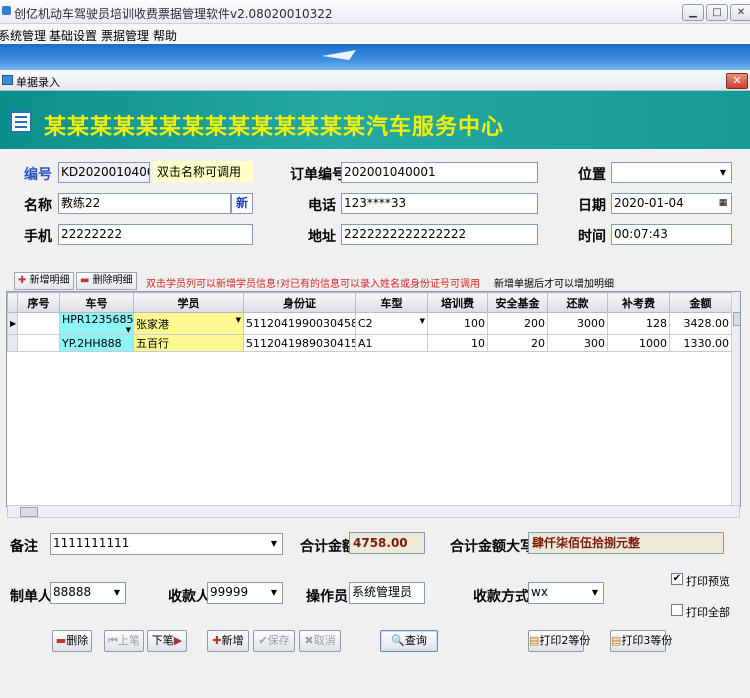  Describe the element at coordinates (228, 641) in the screenshot. I see `add-button: ✚新增` at that location.